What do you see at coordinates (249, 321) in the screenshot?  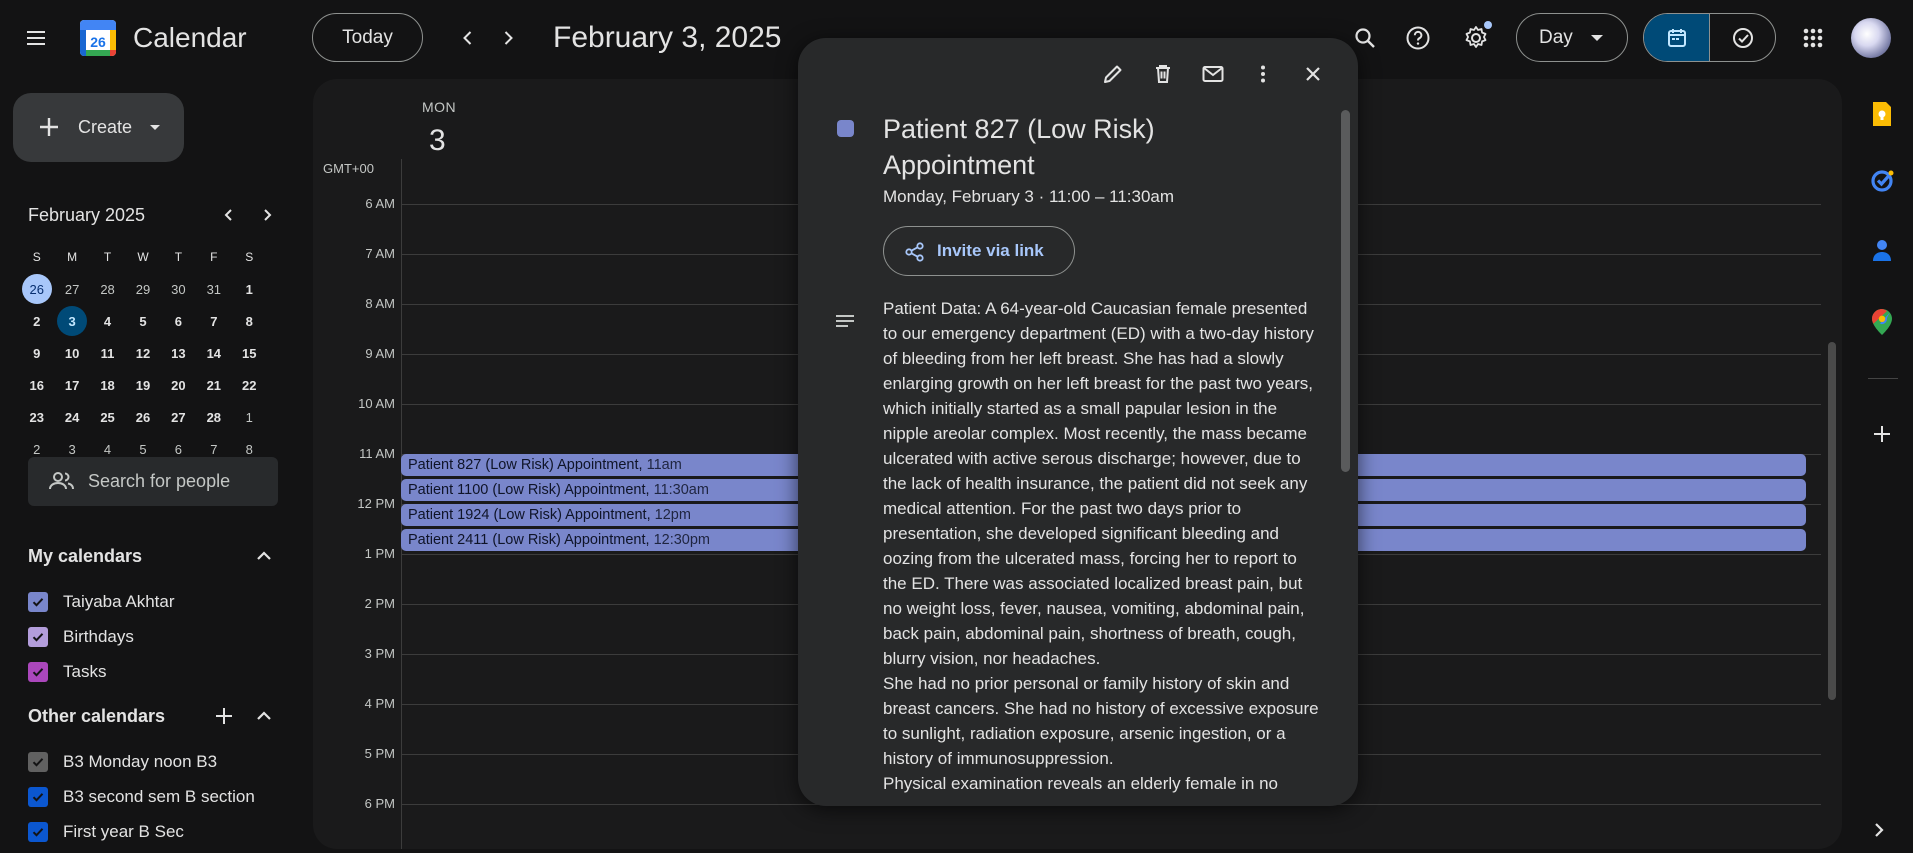 I see `mini-calendar-day: 8` at bounding box center [249, 321].